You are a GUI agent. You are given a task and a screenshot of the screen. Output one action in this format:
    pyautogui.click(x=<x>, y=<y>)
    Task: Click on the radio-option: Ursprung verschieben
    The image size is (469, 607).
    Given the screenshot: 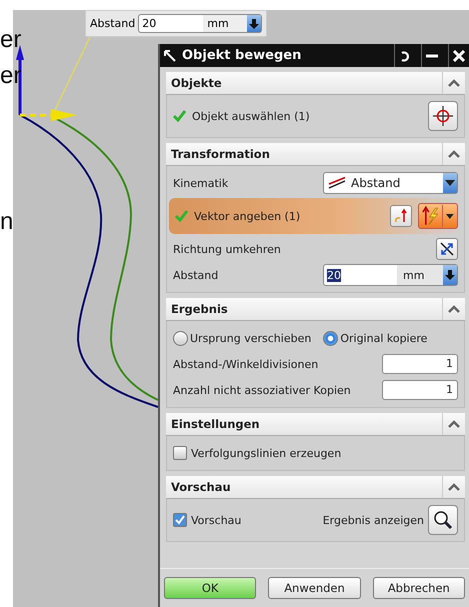 What is the action you would take?
    pyautogui.click(x=242, y=338)
    